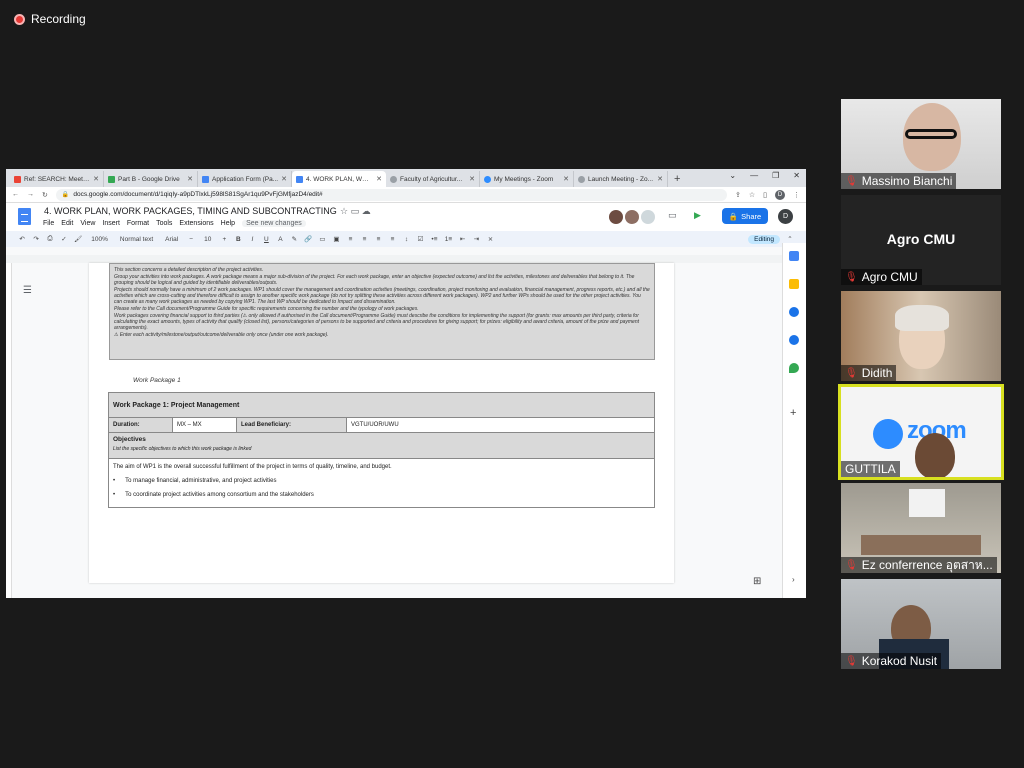 Image resolution: width=1024 pixels, height=768 pixels. Describe the element at coordinates (921, 240) in the screenshot. I see `participant-tile: Agro CMU 🎙 Agro CMU` at that location.